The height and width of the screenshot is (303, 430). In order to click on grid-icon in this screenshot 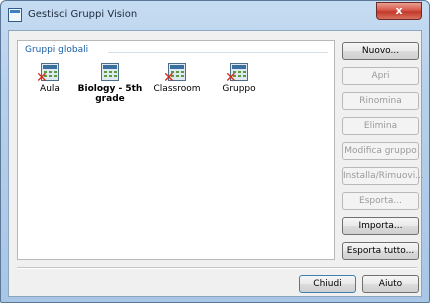, I will do `click(110, 72)`.